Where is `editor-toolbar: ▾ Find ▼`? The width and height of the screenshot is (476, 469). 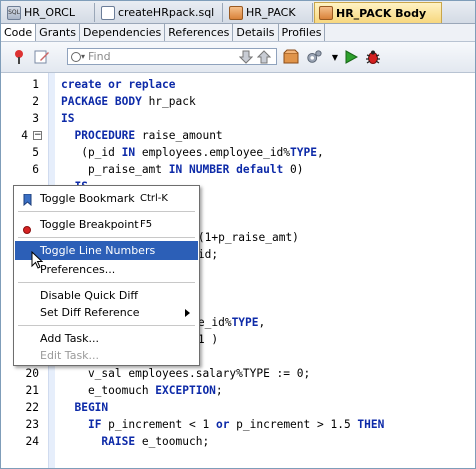 editor-toolbar: ▾ Find ▼ is located at coordinates (238, 57).